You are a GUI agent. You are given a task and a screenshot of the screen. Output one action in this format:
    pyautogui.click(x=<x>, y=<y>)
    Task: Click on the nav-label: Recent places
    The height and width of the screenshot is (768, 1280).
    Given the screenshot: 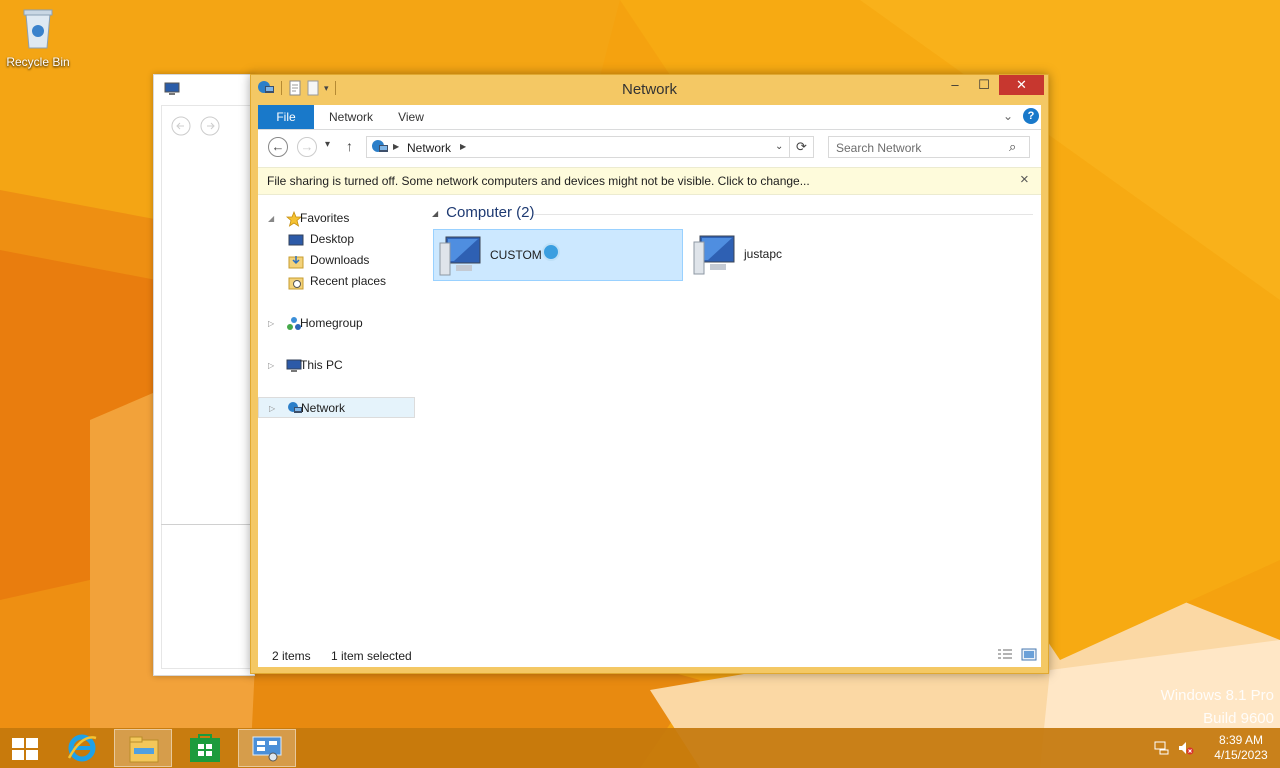 What is the action you would take?
    pyautogui.click(x=348, y=281)
    